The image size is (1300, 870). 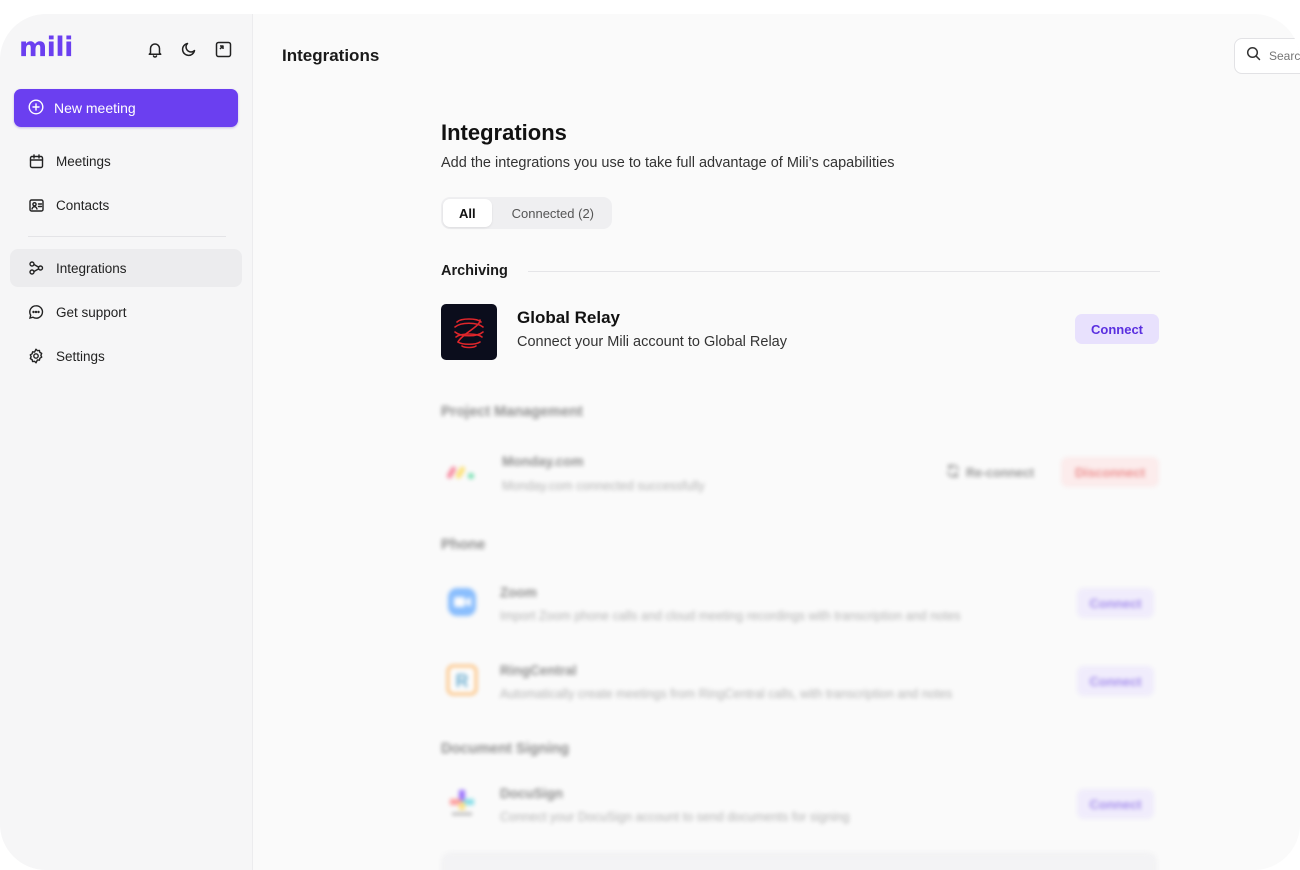 What do you see at coordinates (1253, 56) in the screenshot?
I see `search-icon` at bounding box center [1253, 56].